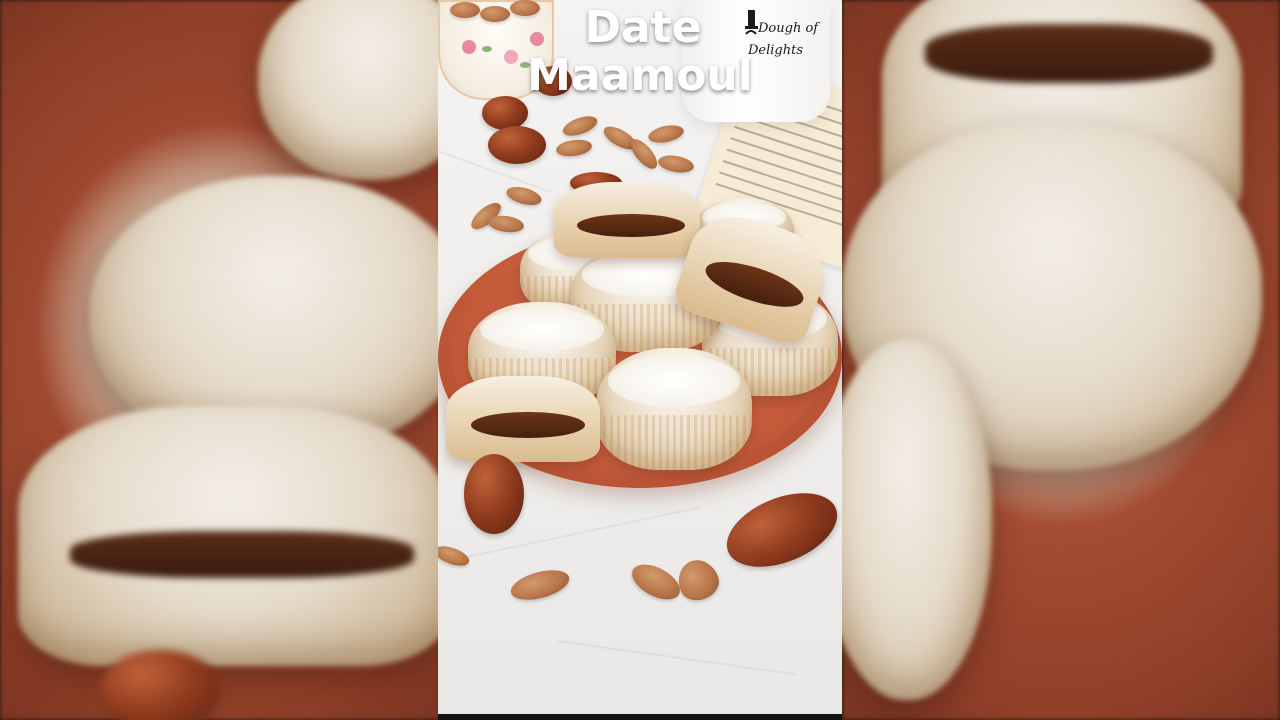 The height and width of the screenshot is (720, 1280). I want to click on video-bottom-edge, so click(640, 717).